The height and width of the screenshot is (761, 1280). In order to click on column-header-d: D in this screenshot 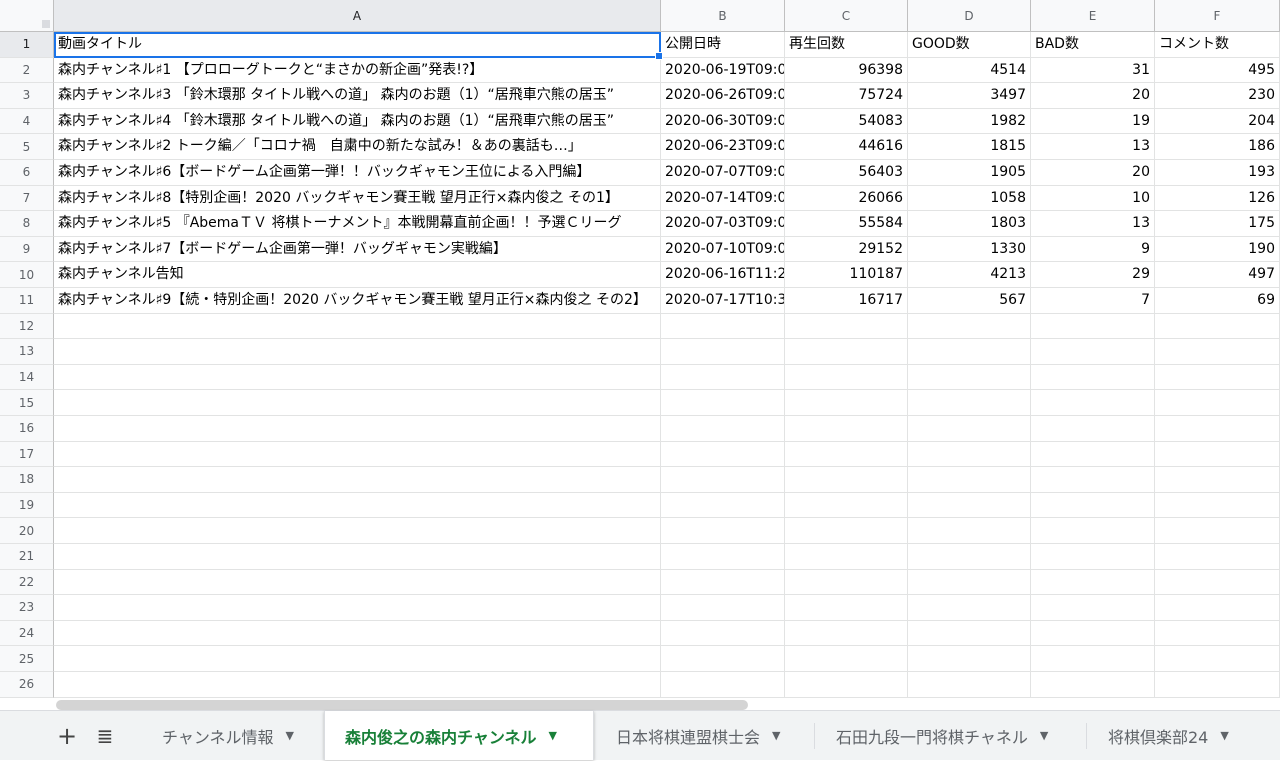, I will do `click(969, 16)`.